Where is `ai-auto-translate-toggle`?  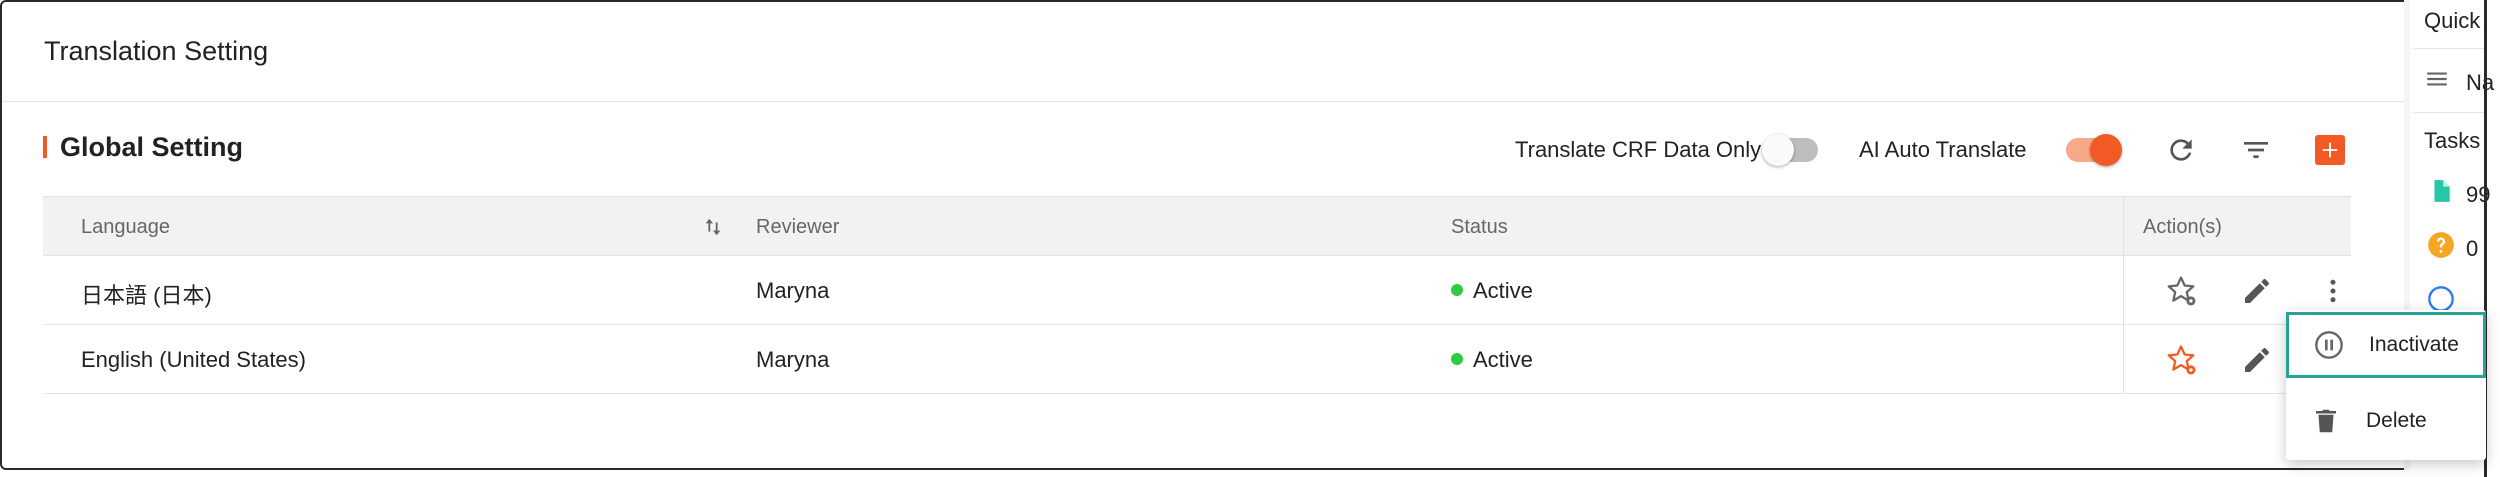
ai-auto-translate-toggle is located at coordinates (2094, 150).